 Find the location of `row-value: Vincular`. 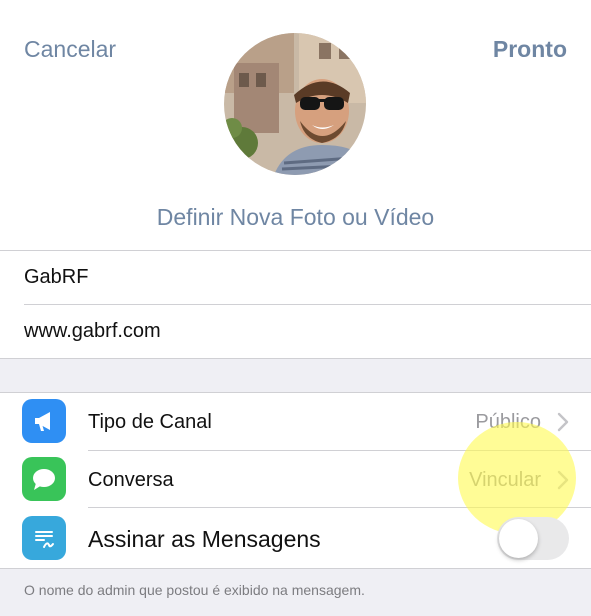

row-value: Vincular is located at coordinates (505, 480).